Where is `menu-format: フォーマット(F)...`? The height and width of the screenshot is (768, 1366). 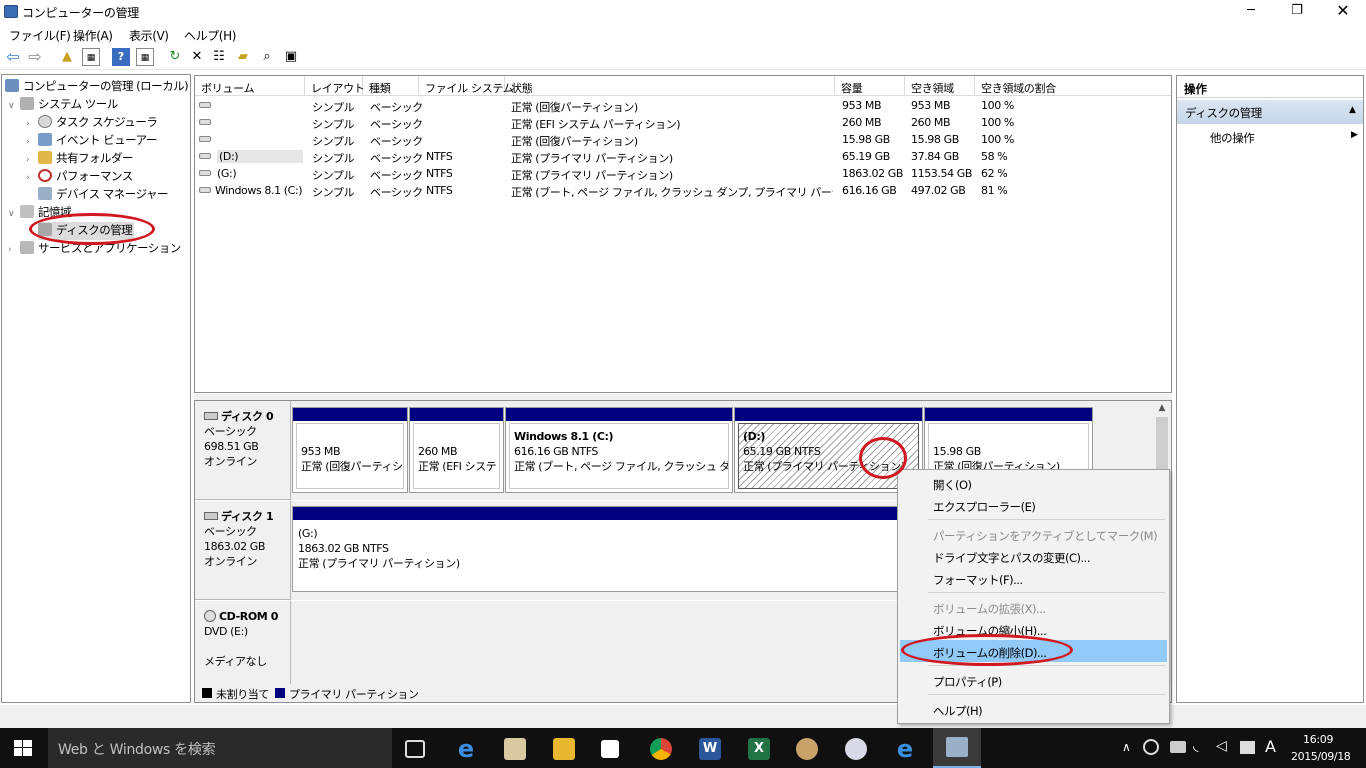 menu-format: フォーマット(F)... is located at coordinates (1033, 578).